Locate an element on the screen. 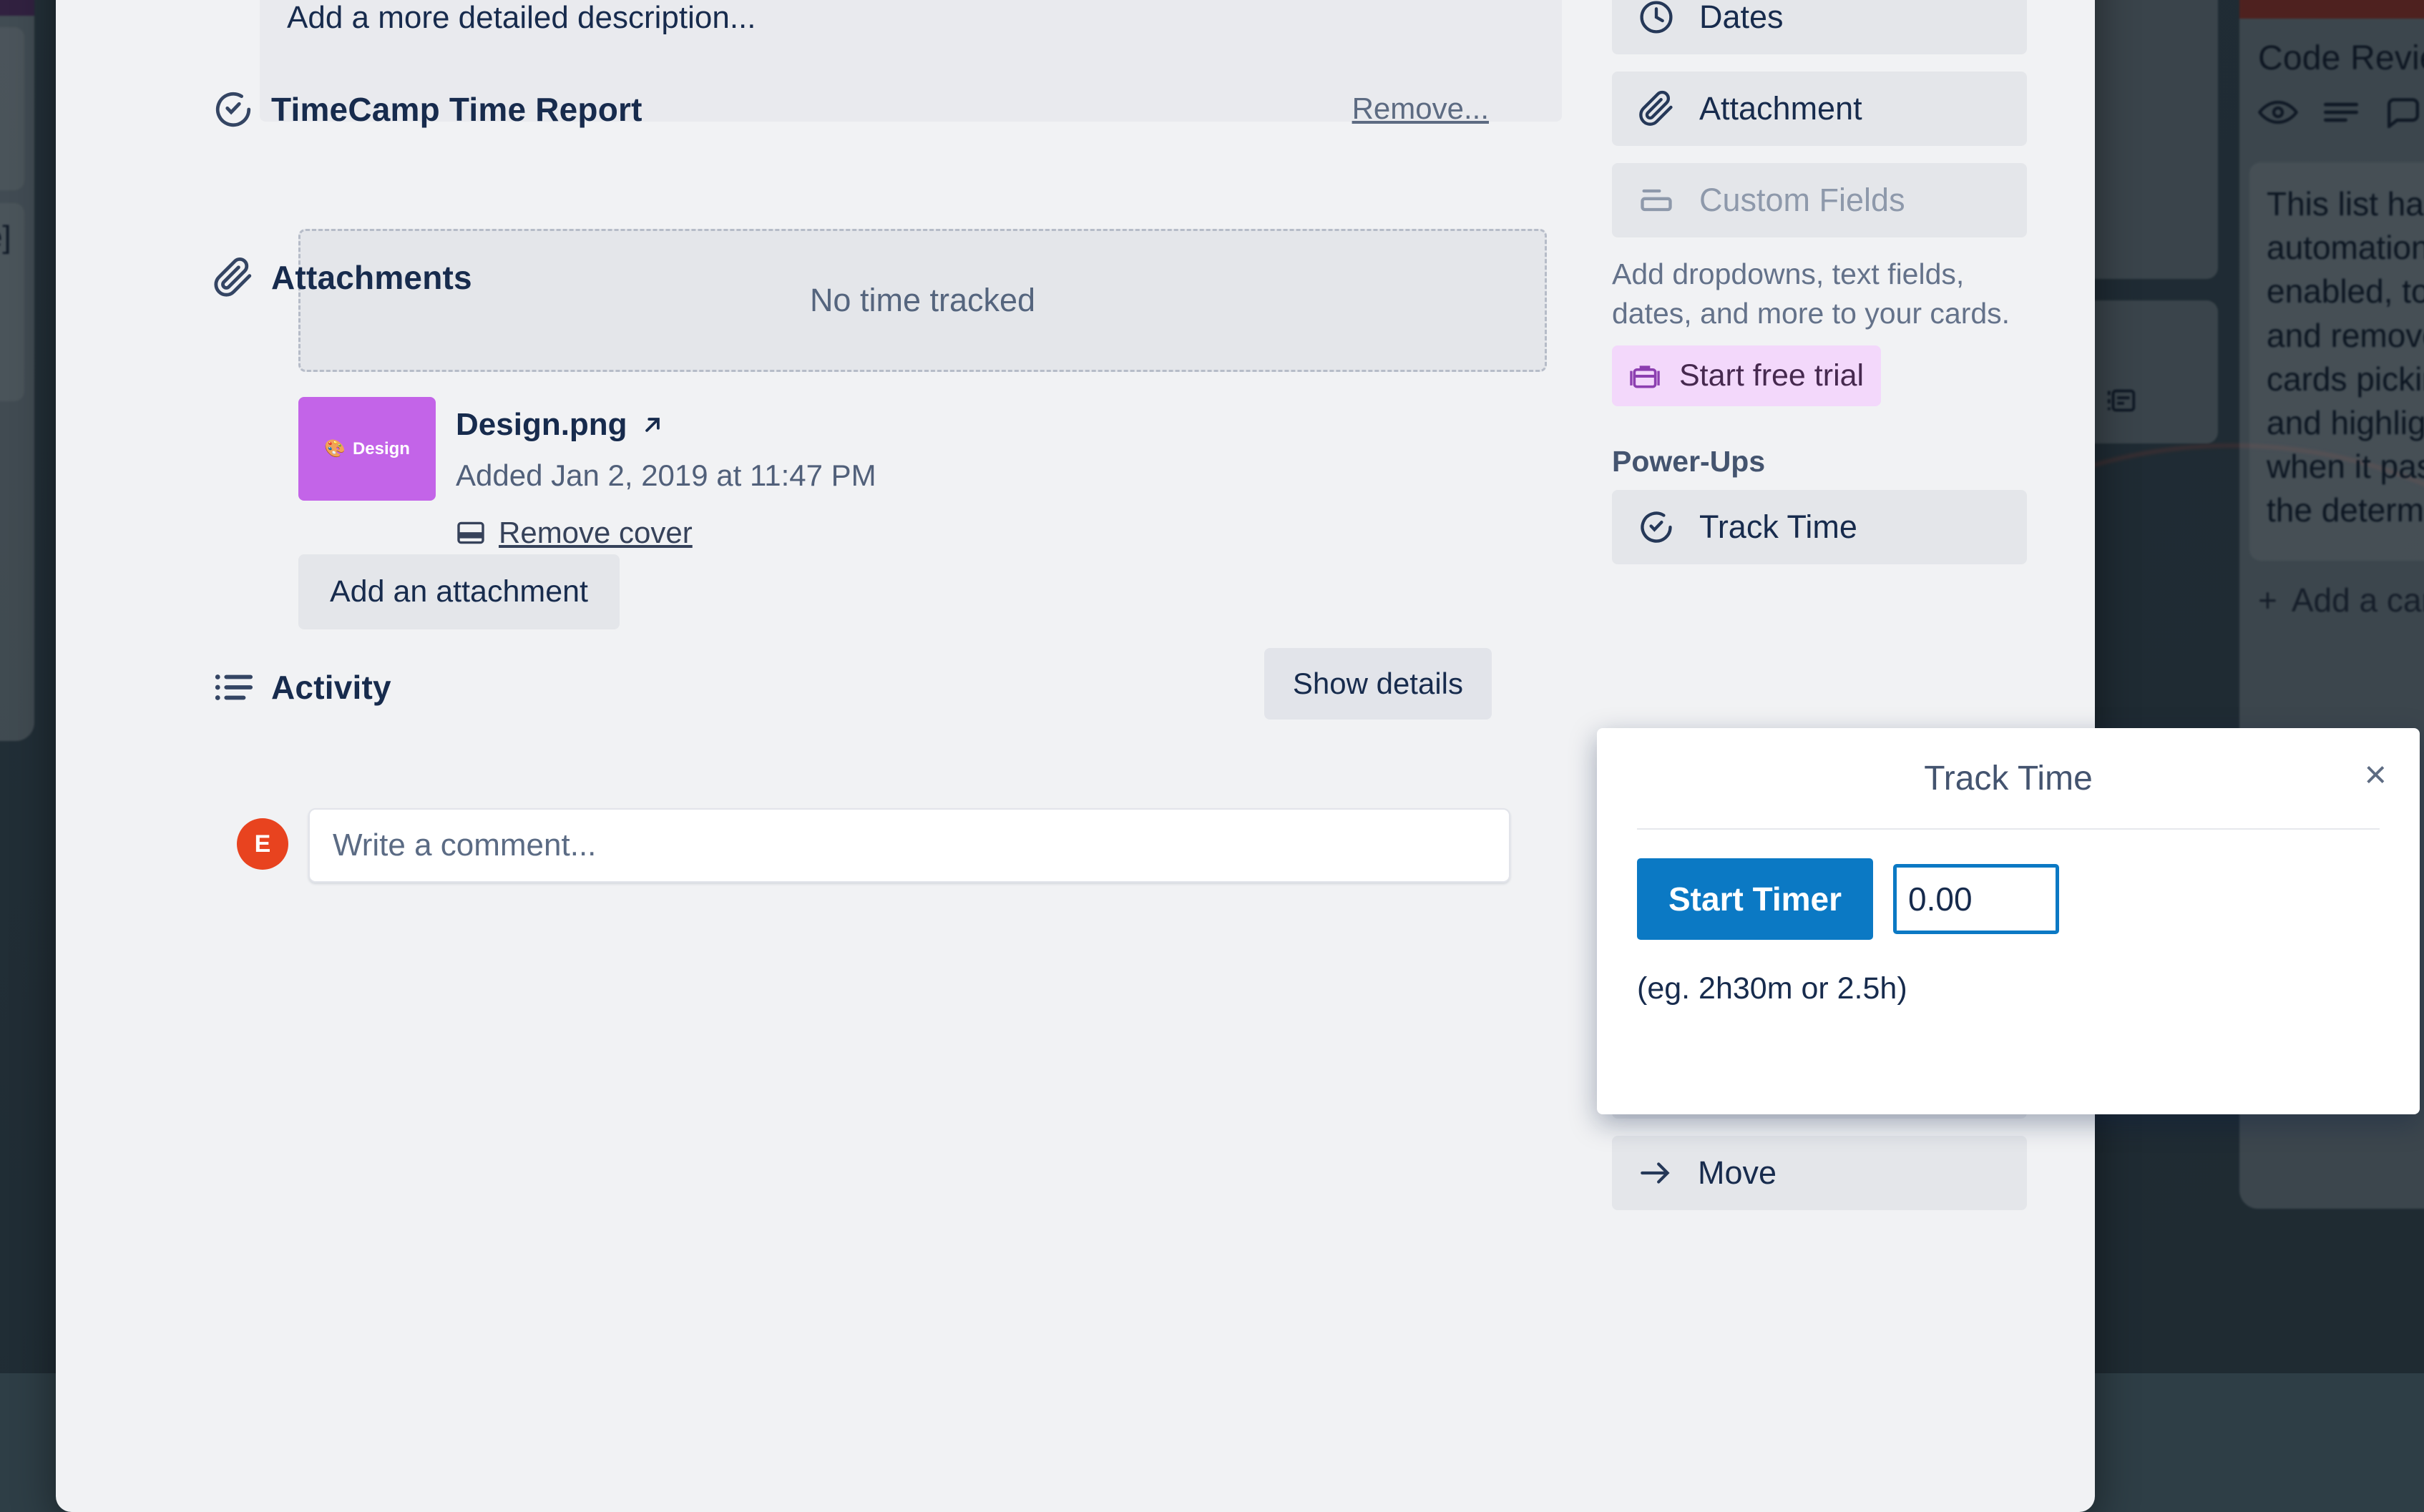 The width and height of the screenshot is (2424, 1512). sidebar-button-label: Custom Fields is located at coordinates (1802, 200).